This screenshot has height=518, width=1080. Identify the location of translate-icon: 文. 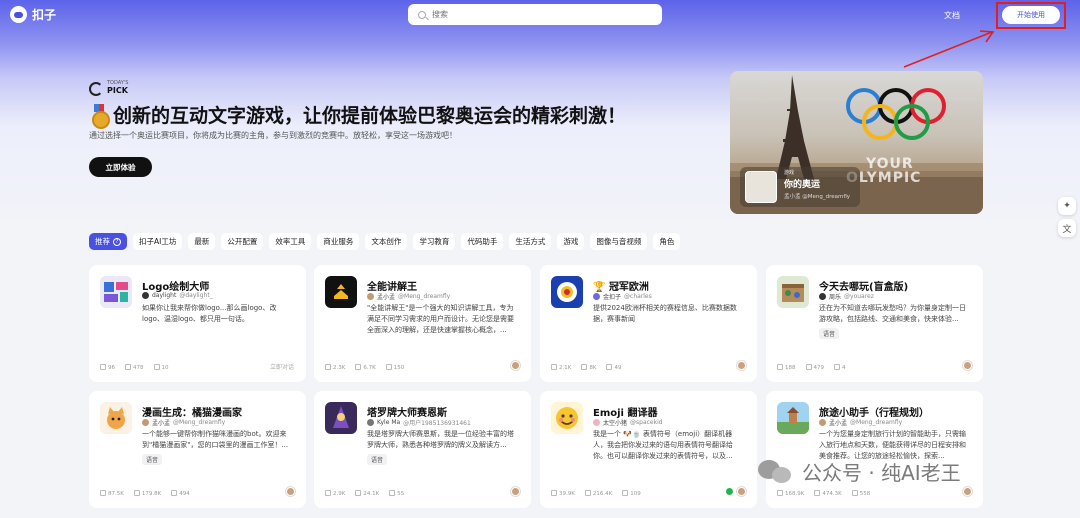
(1067, 228).